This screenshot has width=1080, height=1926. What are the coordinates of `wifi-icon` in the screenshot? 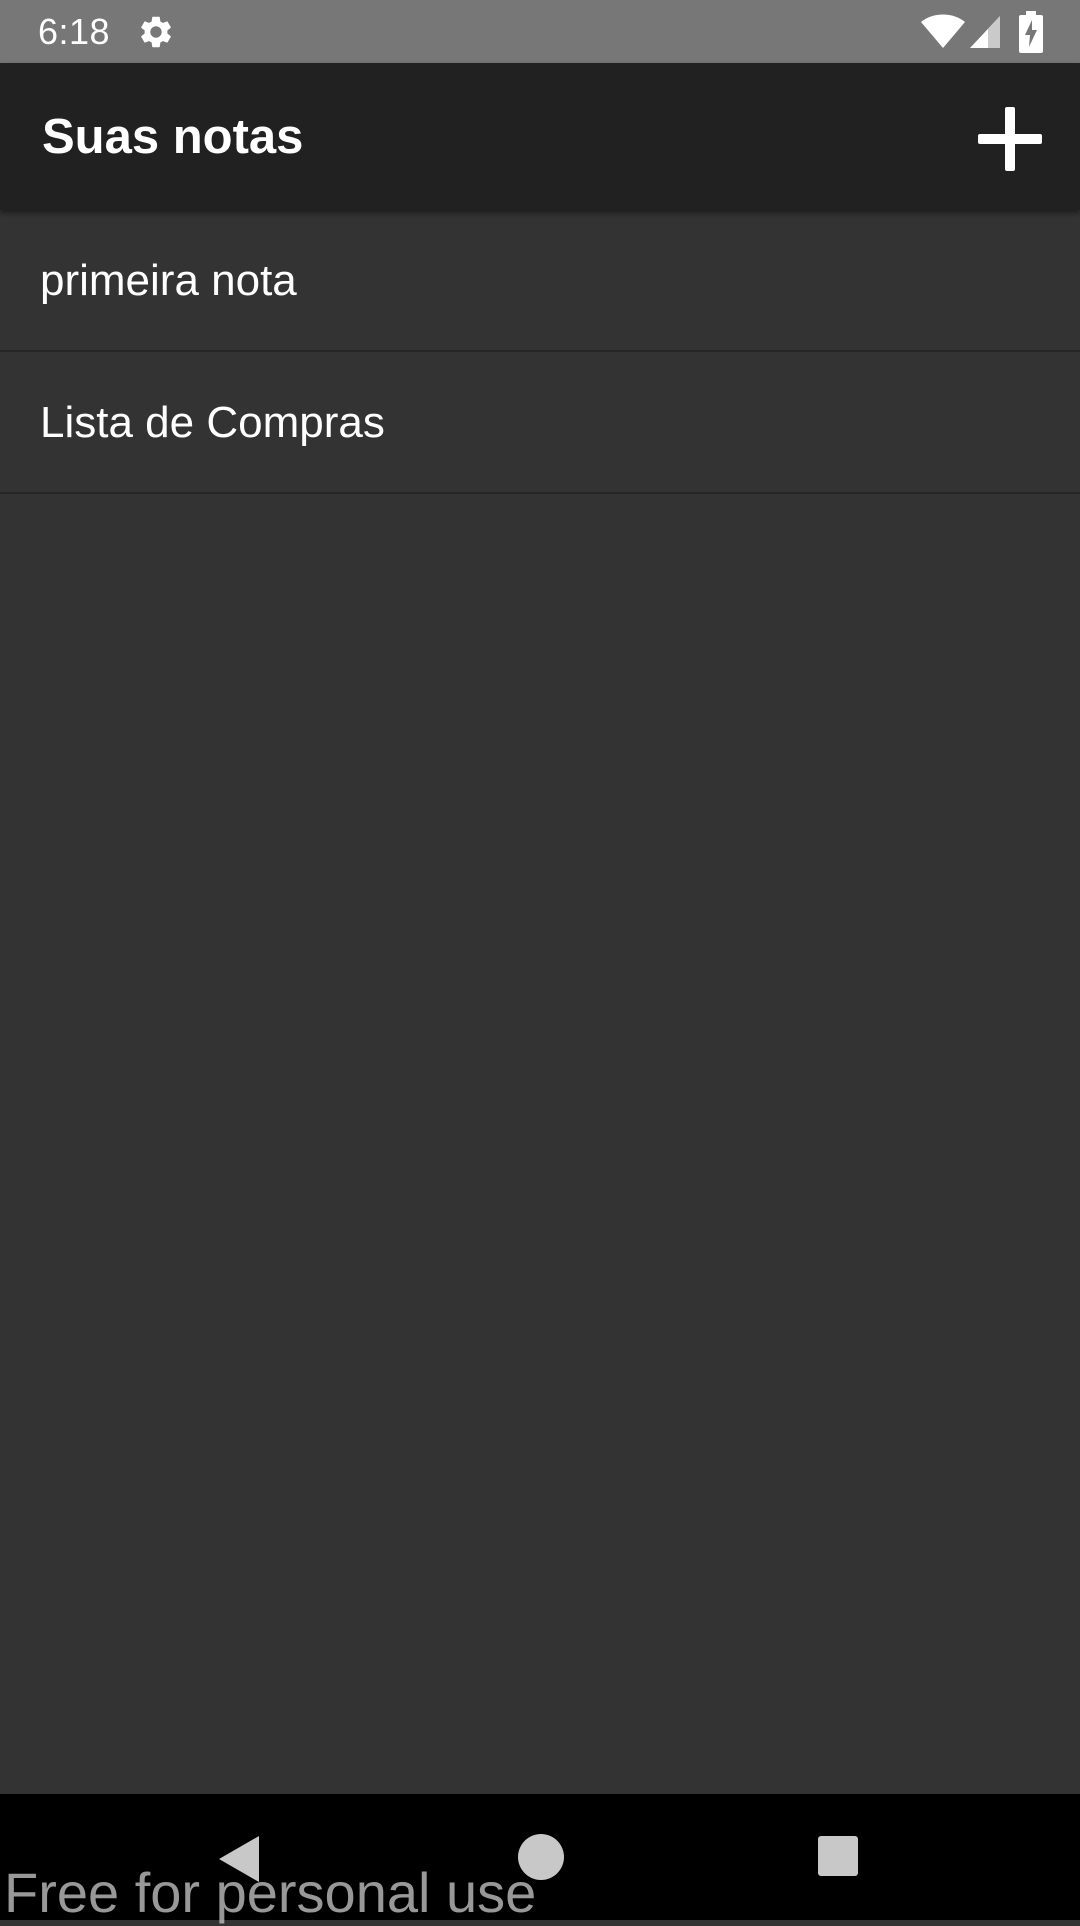 It's located at (943, 32).